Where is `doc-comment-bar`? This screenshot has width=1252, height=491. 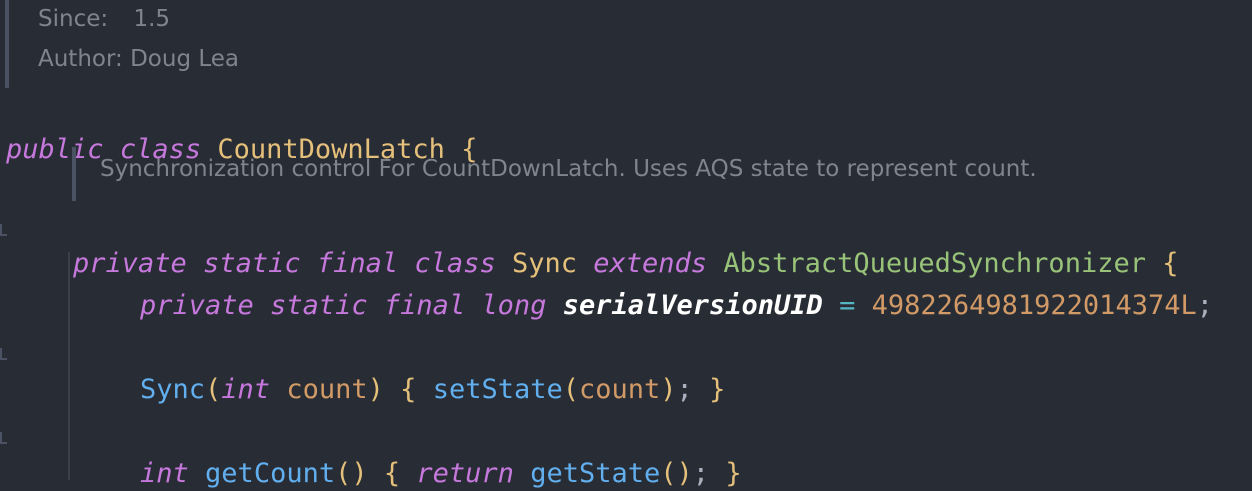
doc-comment-bar is located at coordinates (7, 44).